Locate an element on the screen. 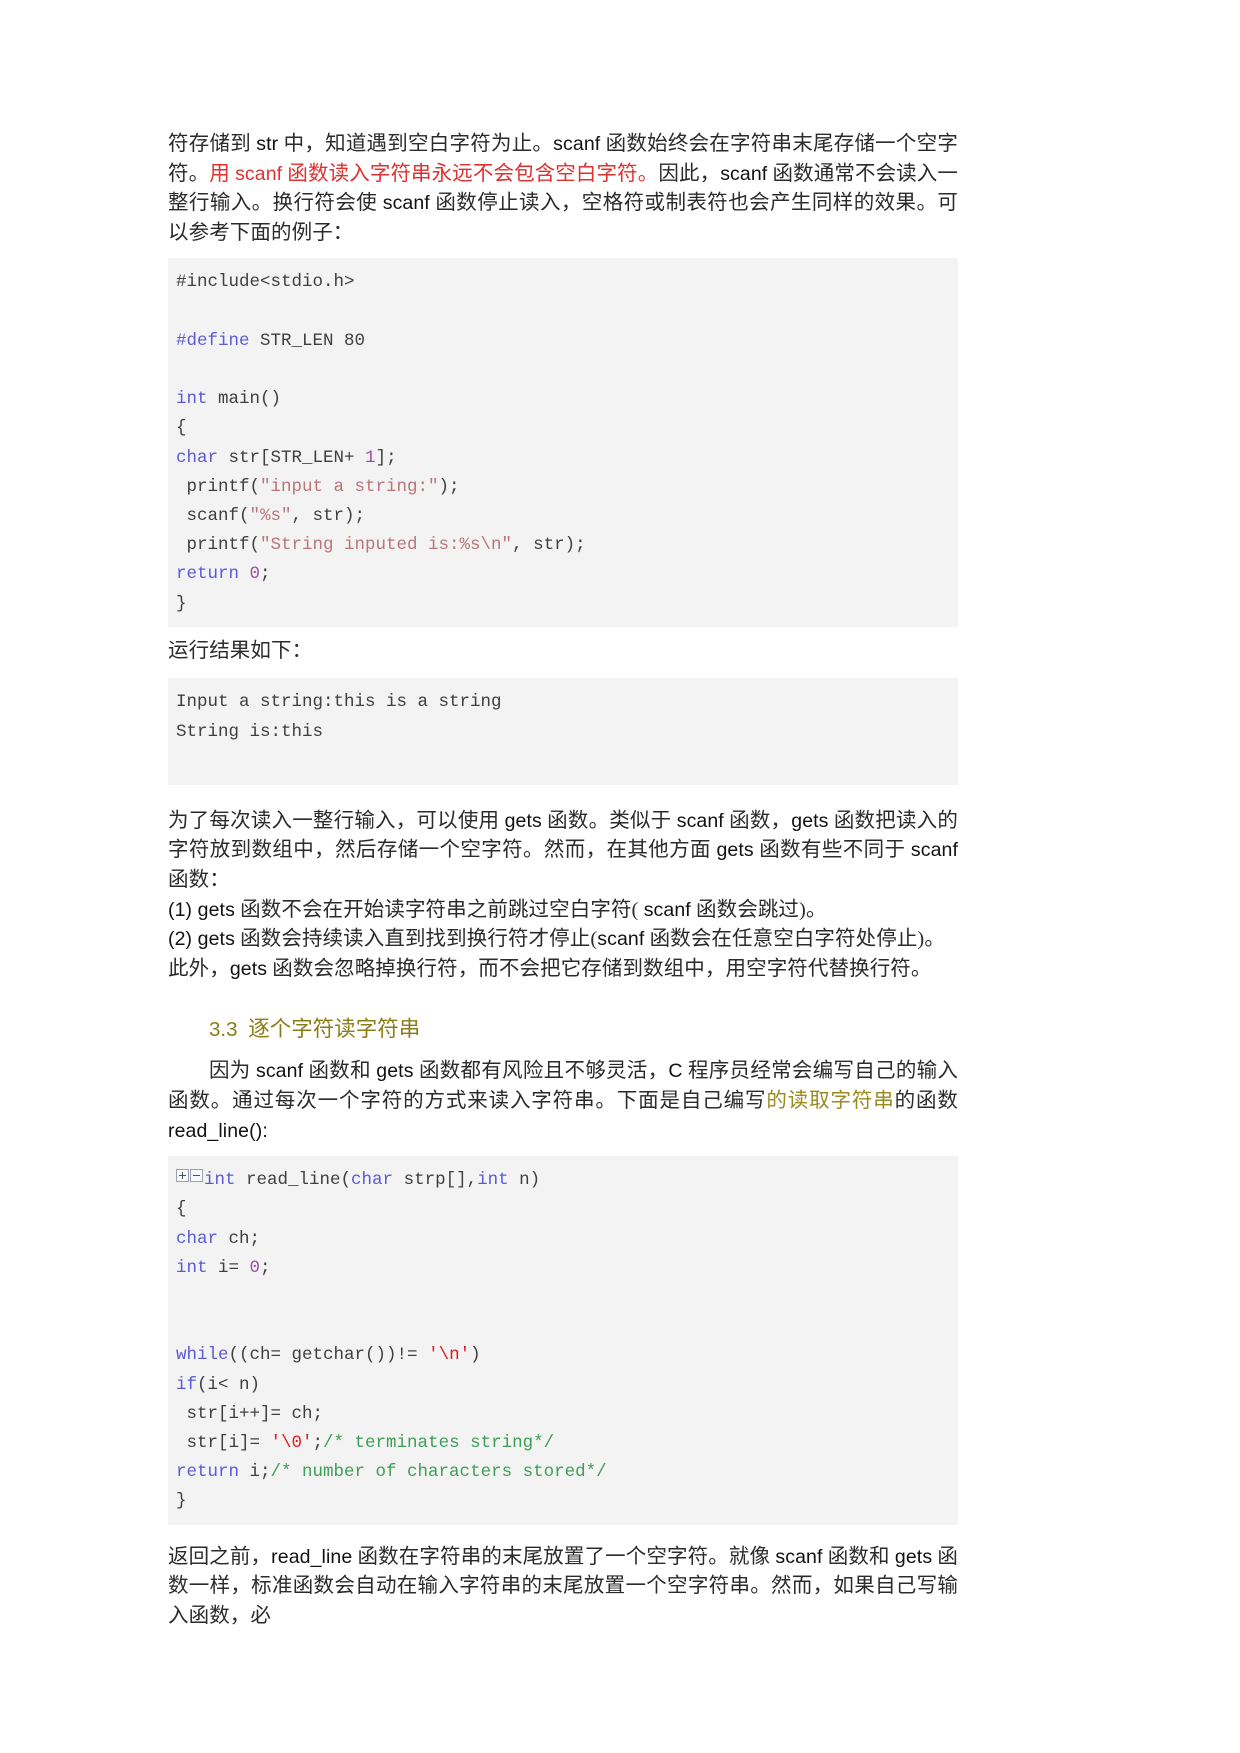 This screenshot has height=1753, width=1240. scanf-token-3: scanf is located at coordinates (406, 203).